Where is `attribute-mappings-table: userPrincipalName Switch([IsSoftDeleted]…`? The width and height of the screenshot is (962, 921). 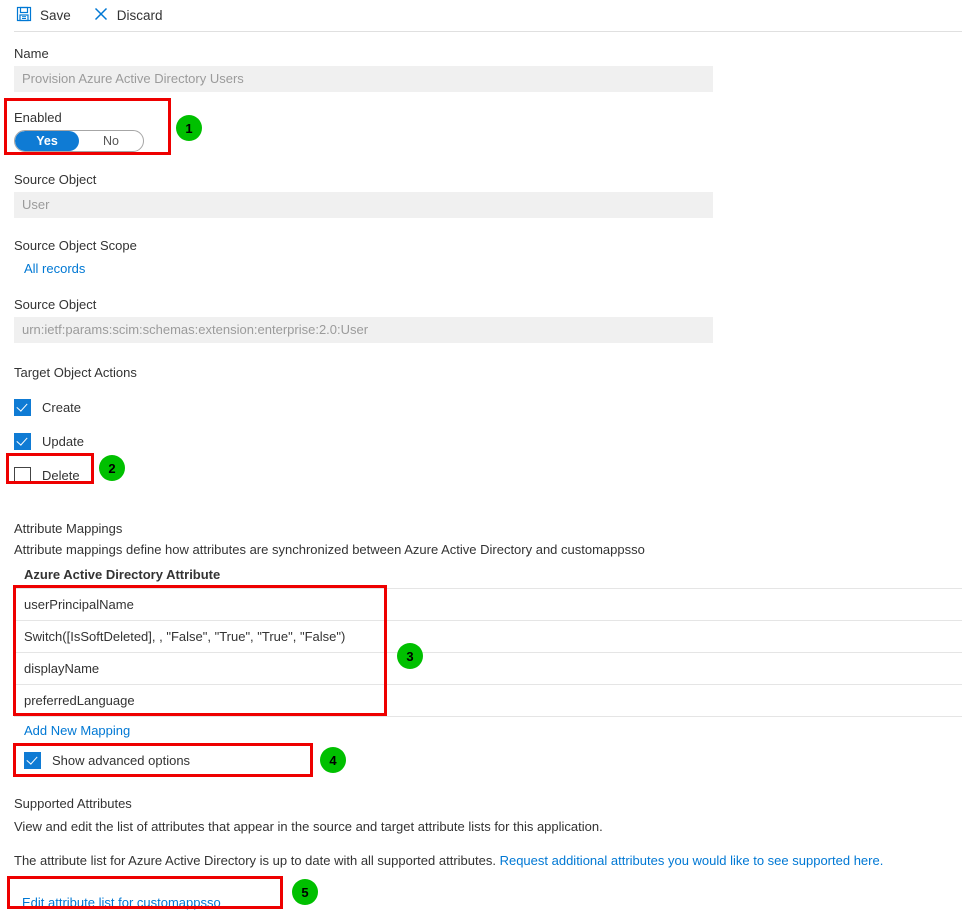
attribute-mappings-table: userPrincipalName Switch([IsSoftDeleted]… is located at coordinates (488, 652).